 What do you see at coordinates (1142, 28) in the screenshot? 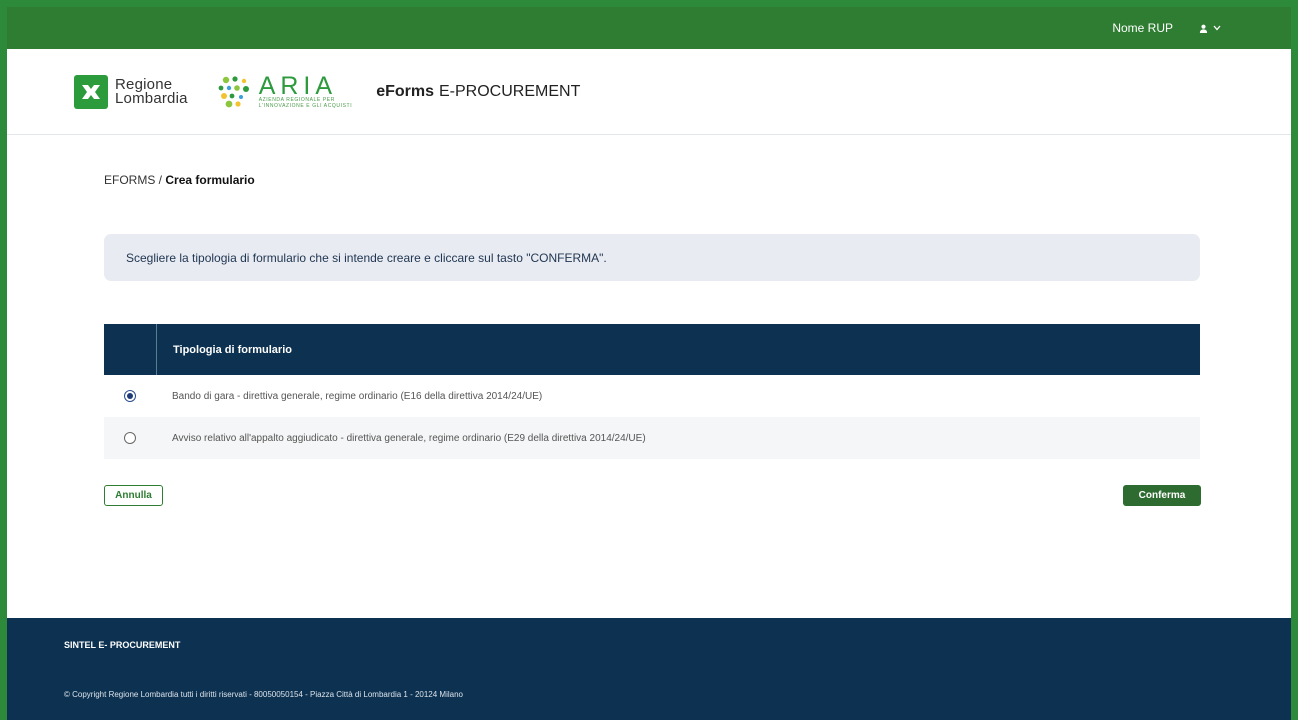
I see `user-name: Nome RUP` at bounding box center [1142, 28].